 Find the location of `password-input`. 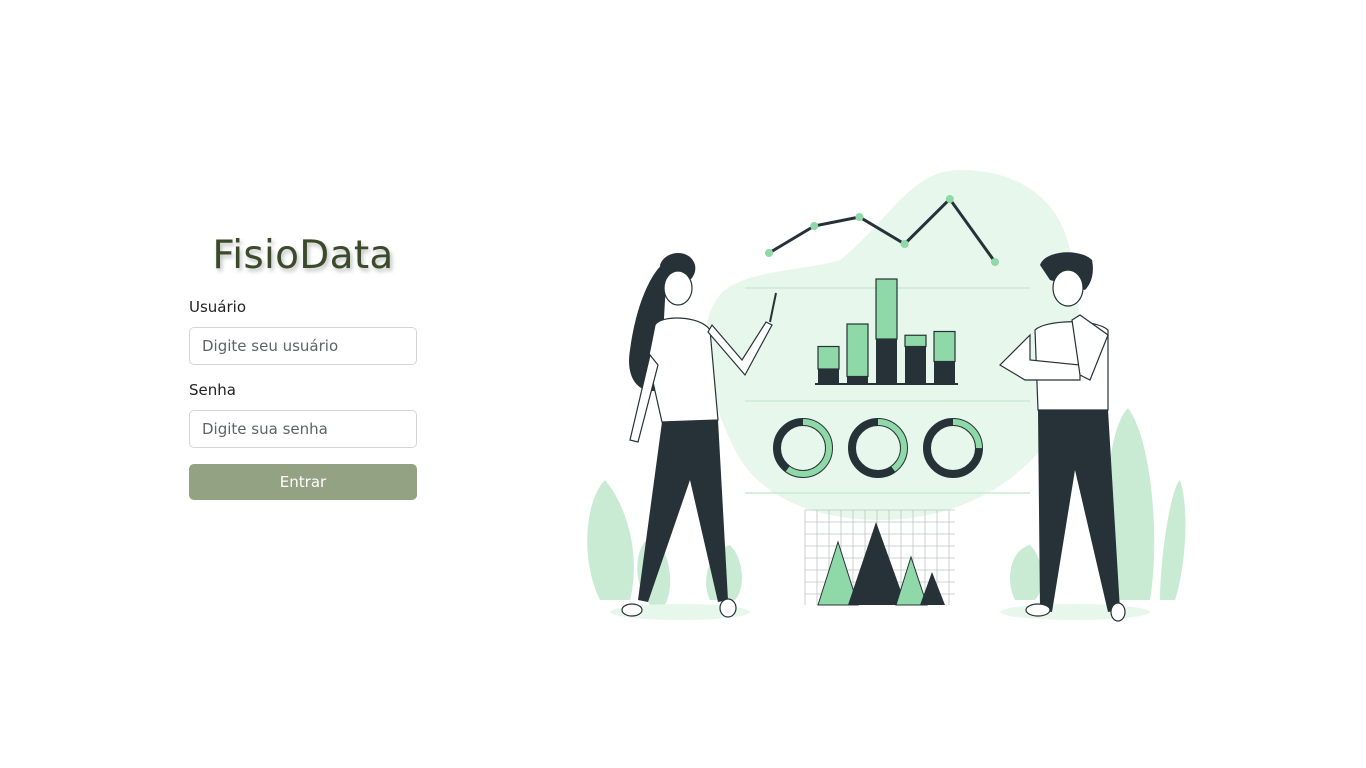

password-input is located at coordinates (303, 429).